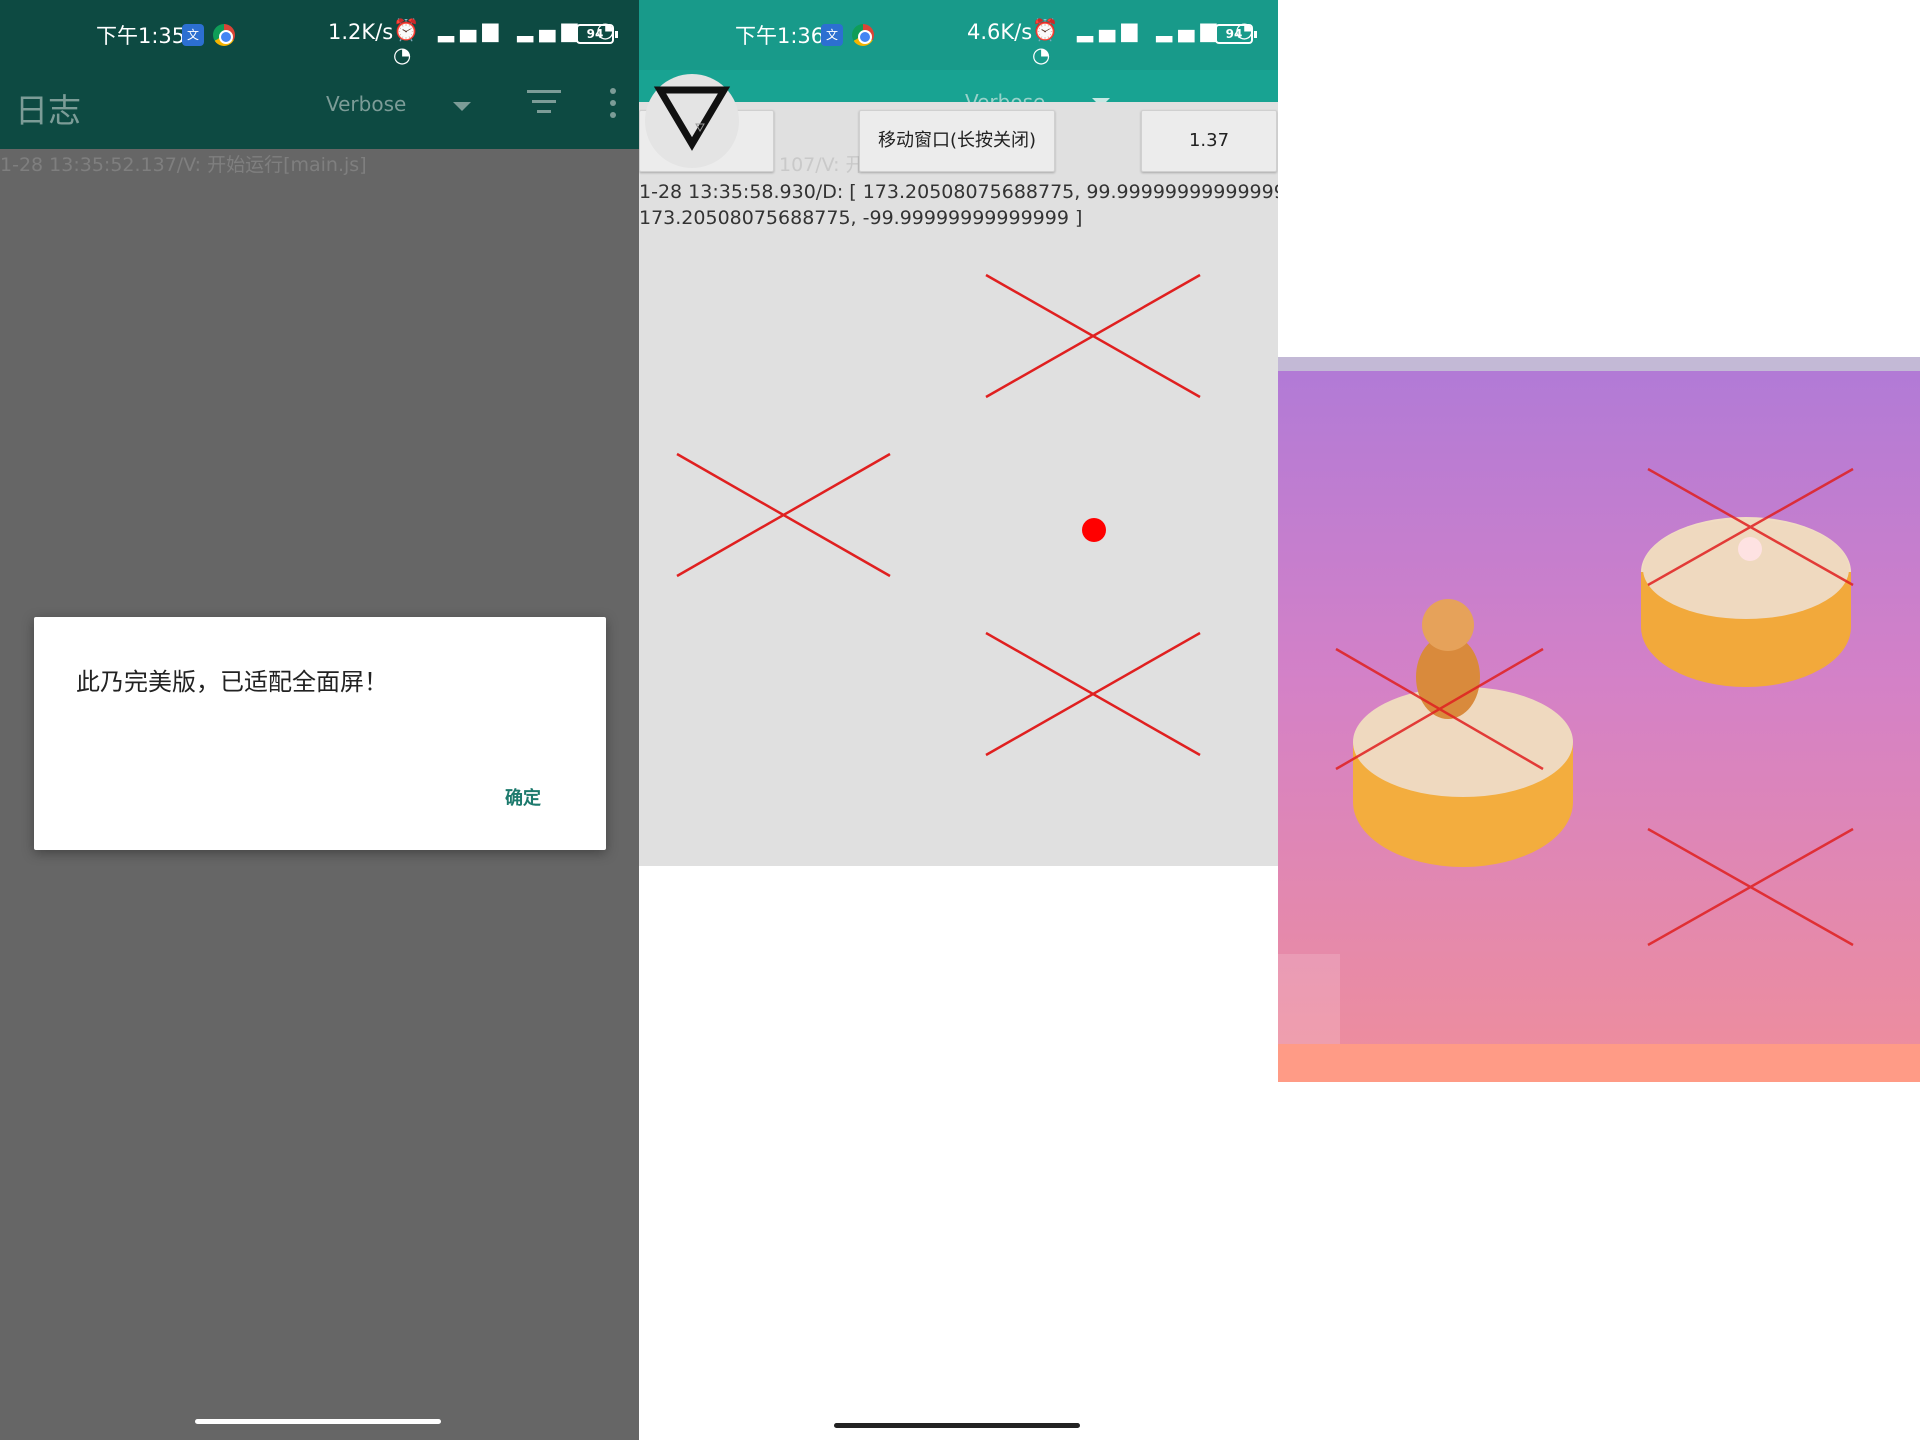  Describe the element at coordinates (523, 797) in the screenshot. I see `dialog-ok-button: 确定` at that location.